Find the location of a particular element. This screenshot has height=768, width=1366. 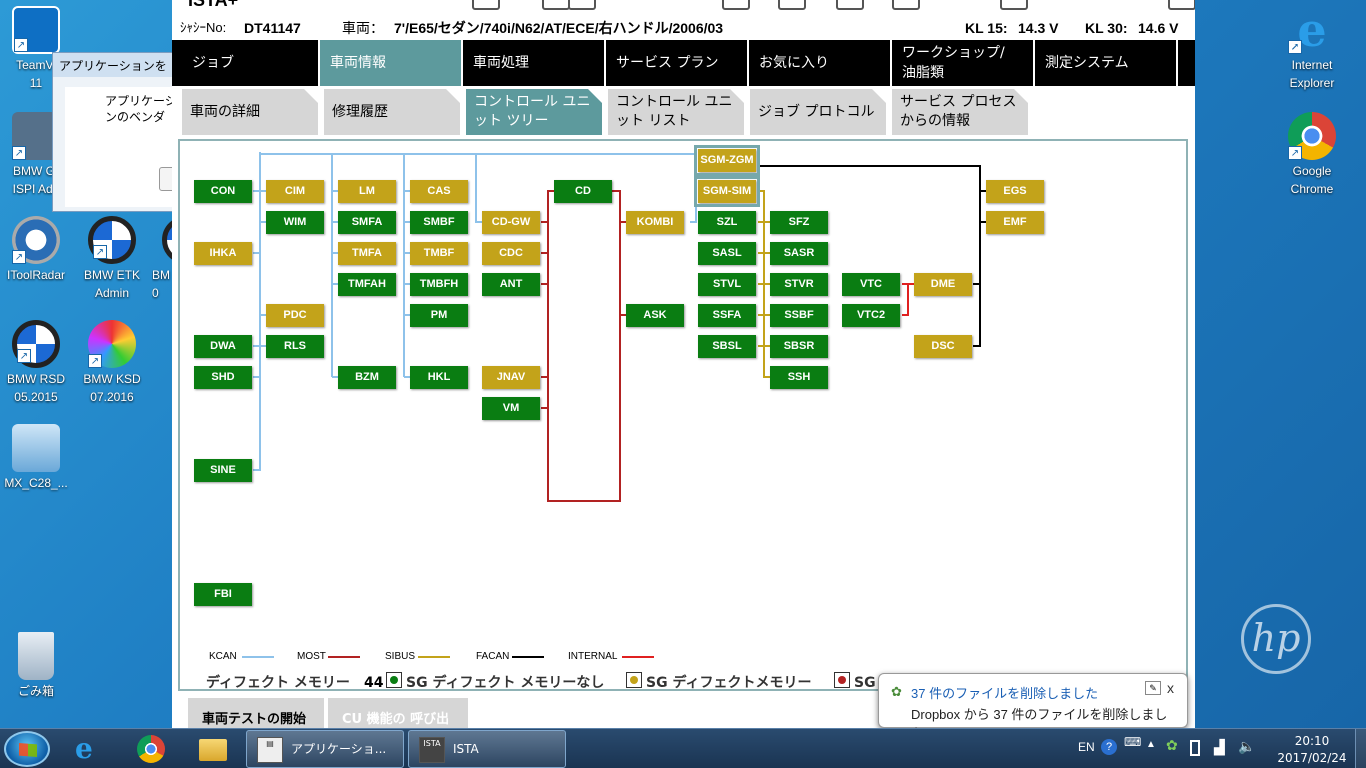

ecu-jnav: JNAV is located at coordinates (511, 377).